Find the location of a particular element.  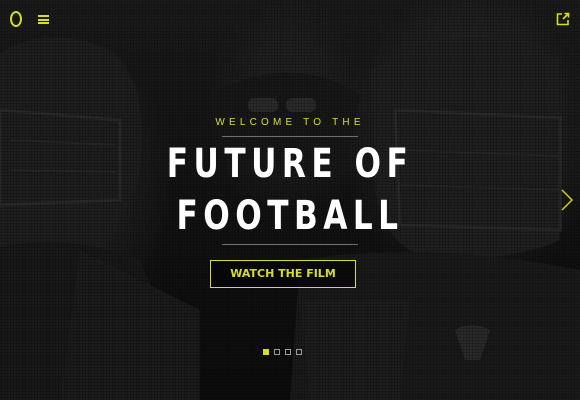

slide-pager is located at coordinates (282, 352).